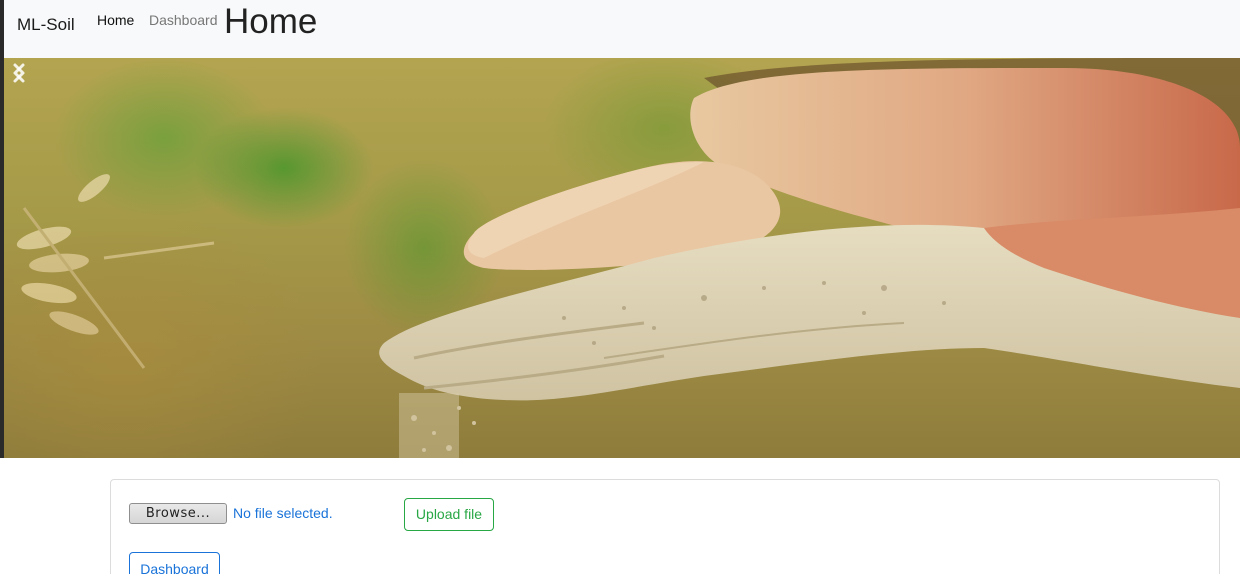 Image resolution: width=1240 pixels, height=574 pixels. What do you see at coordinates (620, 29) in the screenshot?
I see `navbar: ML-Soil Home Dashboard Home` at bounding box center [620, 29].